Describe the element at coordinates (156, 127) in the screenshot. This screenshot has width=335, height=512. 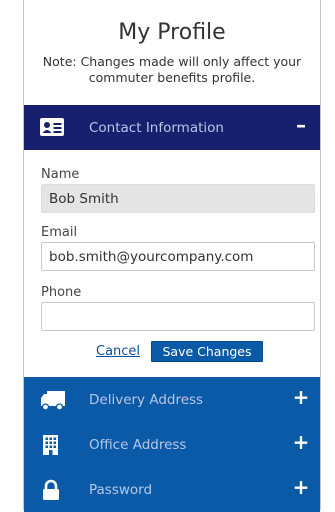
I see `section-label-contact-information: Contact Information` at that location.